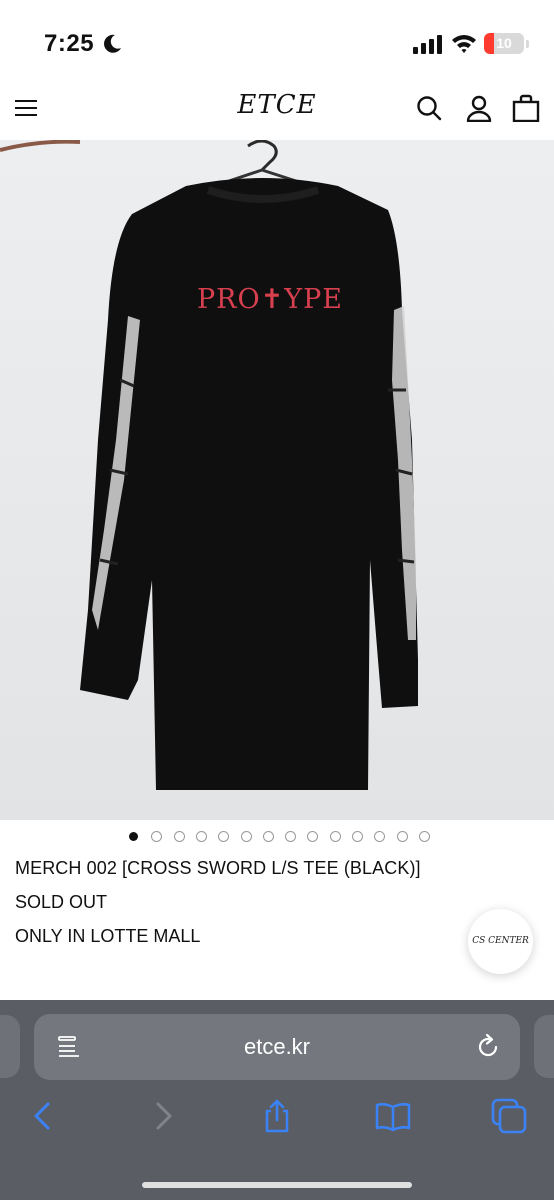  I want to click on back-icon, so click(44, 1116).